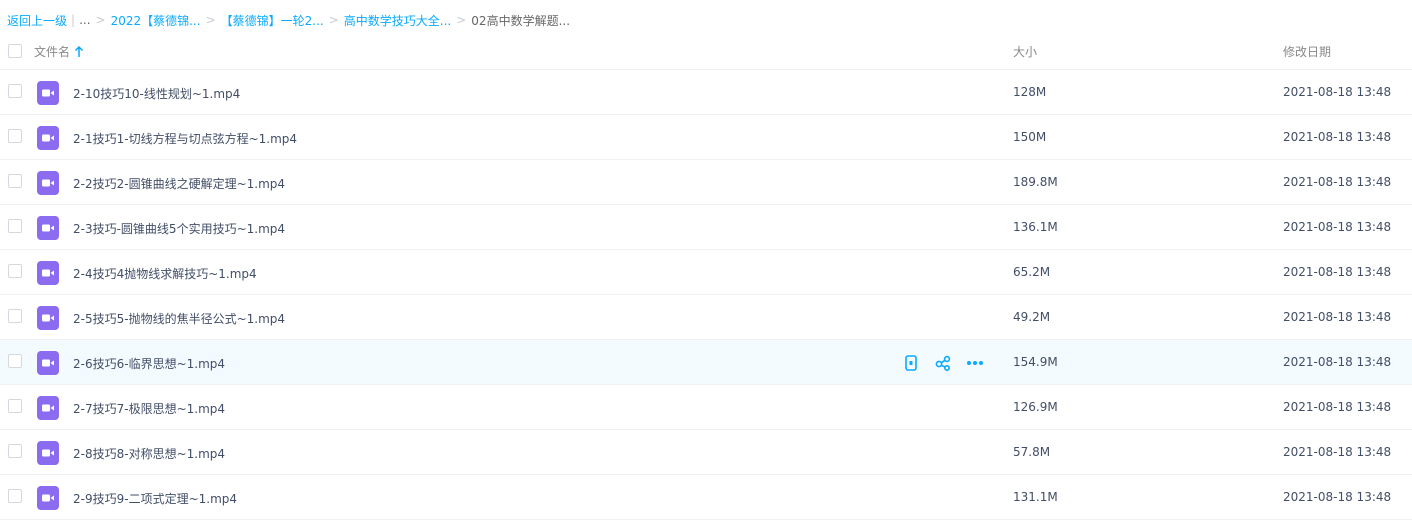 This screenshot has height=520, width=1412. I want to click on file-list-header: 文件名 大小 修改日期, so click(706, 52).